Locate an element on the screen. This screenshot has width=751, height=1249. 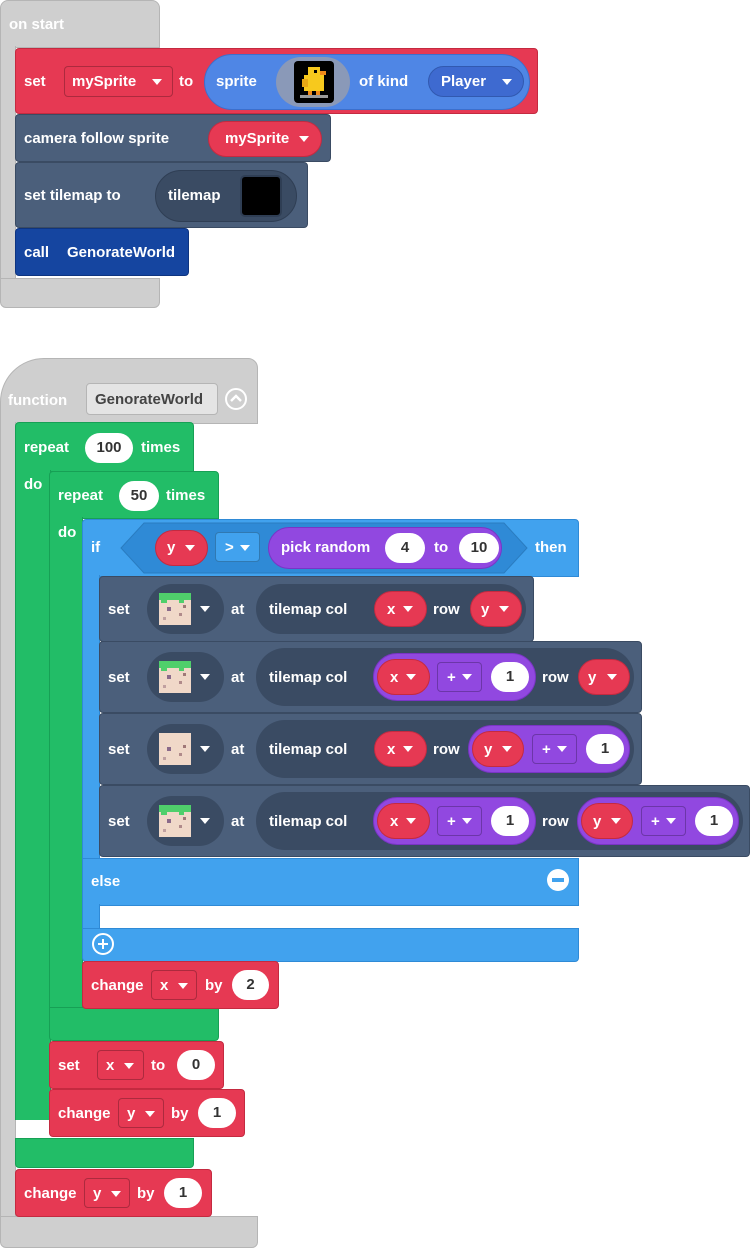
change-x-amount-input: 2 is located at coordinates (250, 985).